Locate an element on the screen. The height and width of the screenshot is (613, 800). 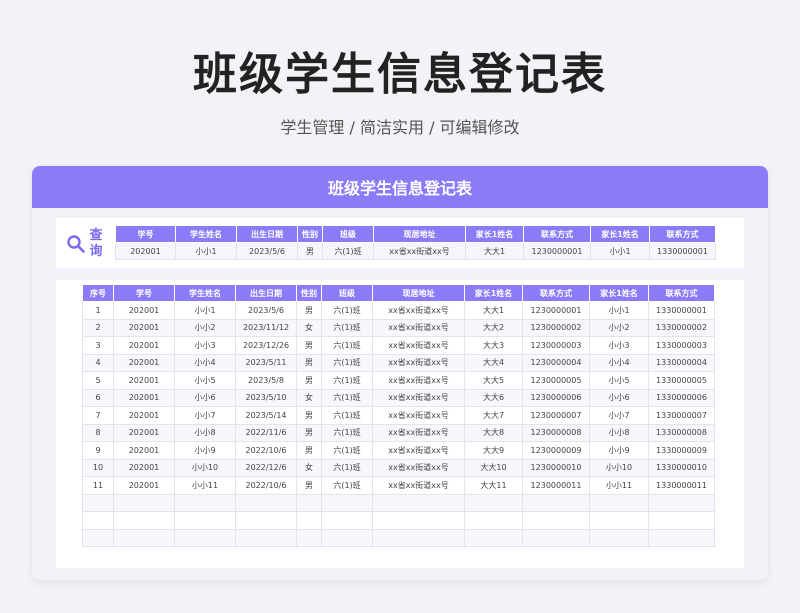
table-cell: 1330000010 is located at coordinates (681, 467).